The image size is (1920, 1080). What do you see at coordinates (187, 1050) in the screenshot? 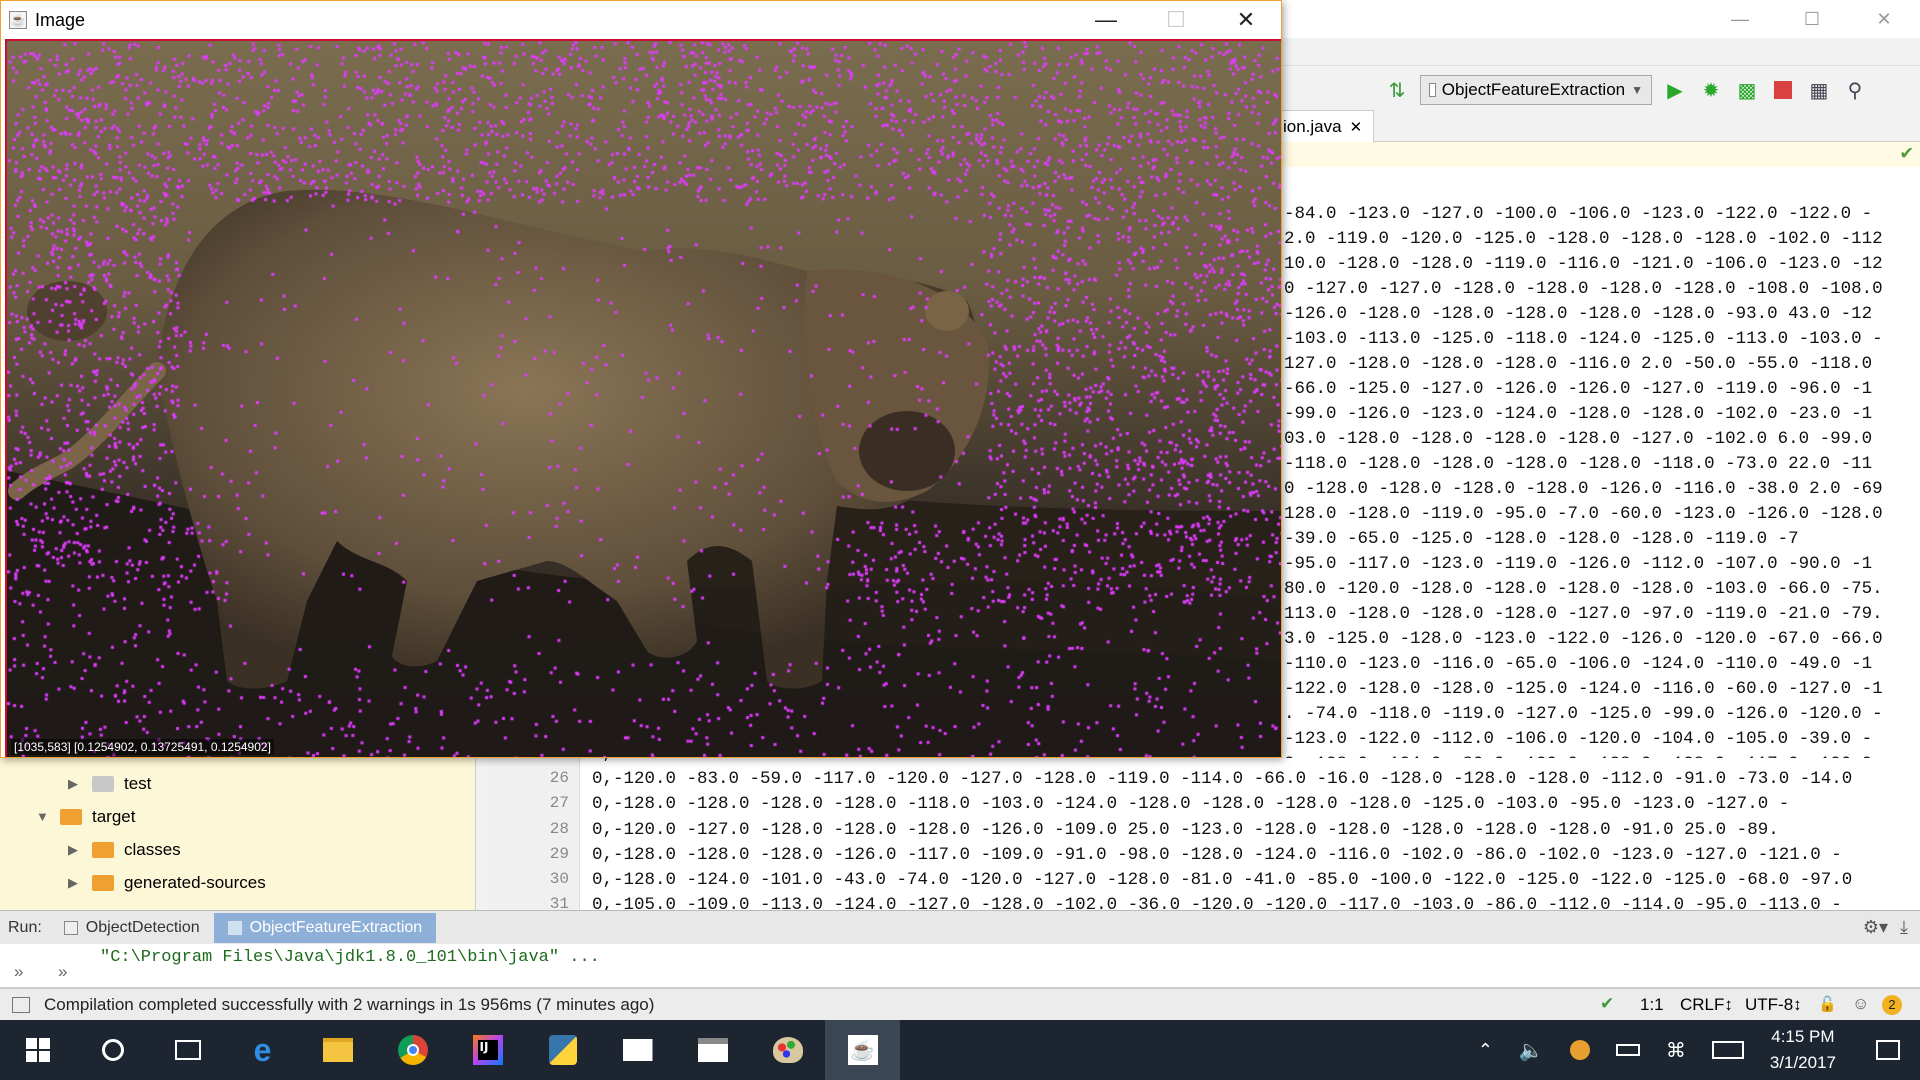
I see `task-view-button` at bounding box center [187, 1050].